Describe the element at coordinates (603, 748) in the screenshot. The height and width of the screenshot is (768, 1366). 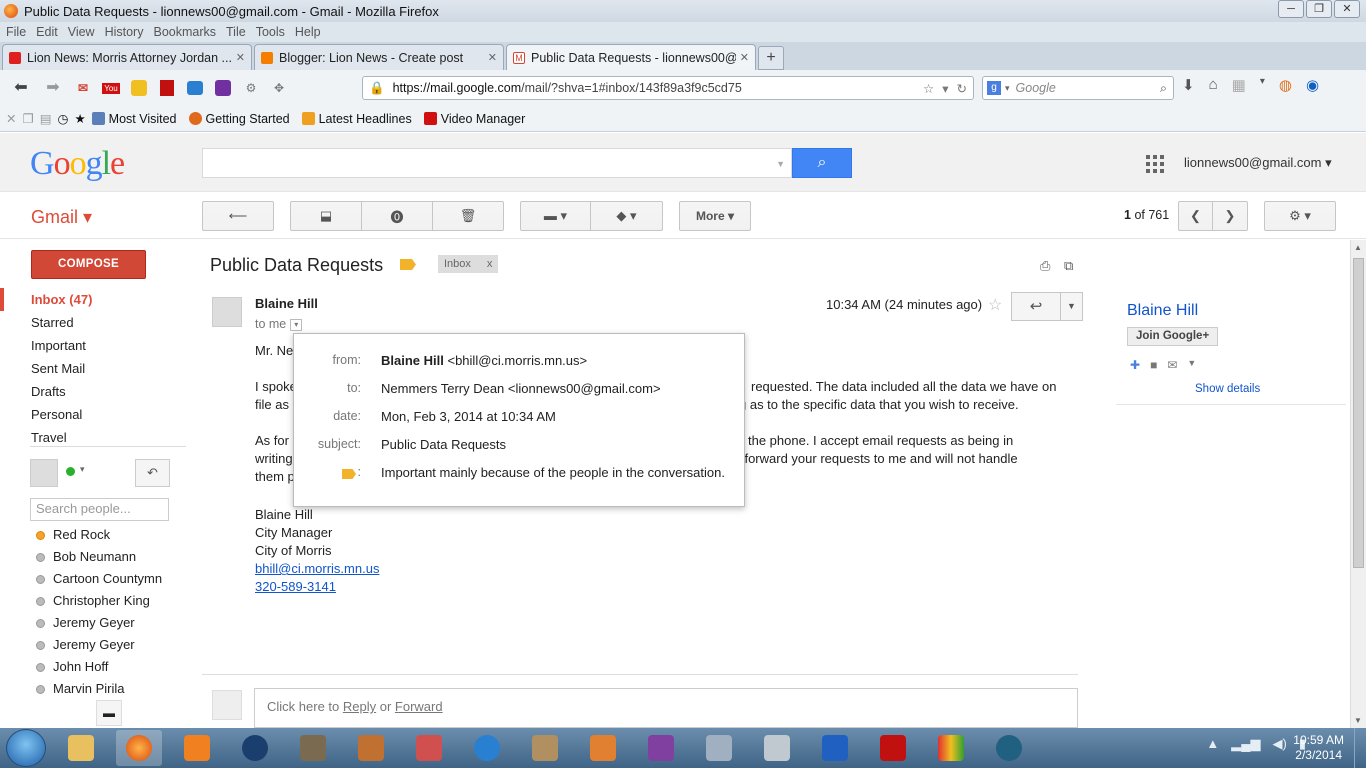
I see `paint-taskbar-icon` at that location.